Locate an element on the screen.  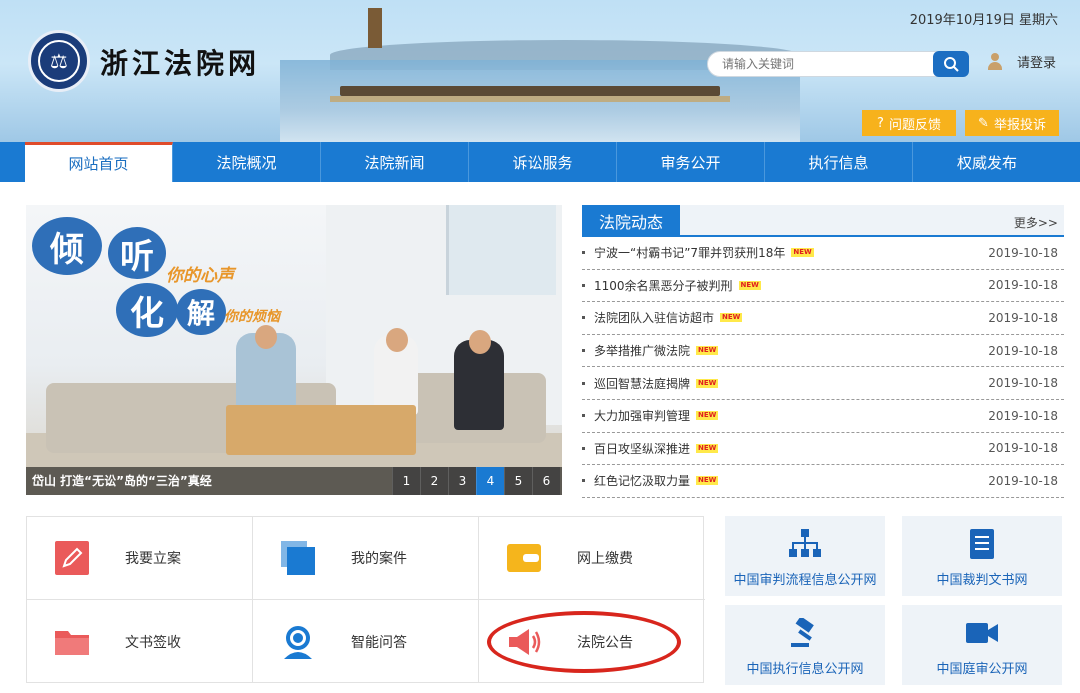
news-item-title: 多举措推广微法院 is located at coordinates (642, 350).